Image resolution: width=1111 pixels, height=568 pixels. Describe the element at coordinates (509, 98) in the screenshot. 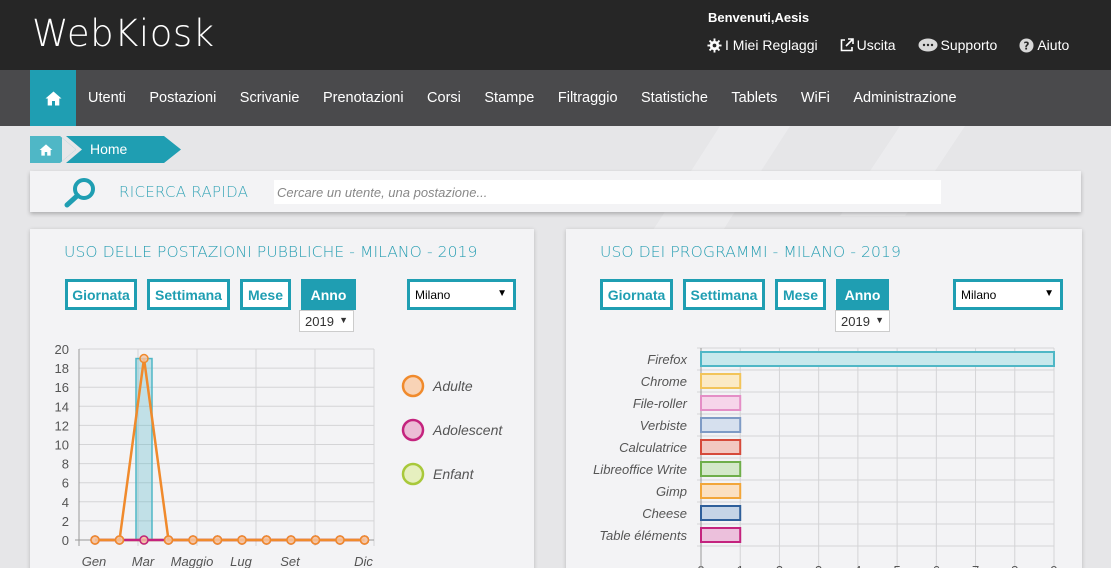

I see `nav-item-stampe: Stampe` at that location.